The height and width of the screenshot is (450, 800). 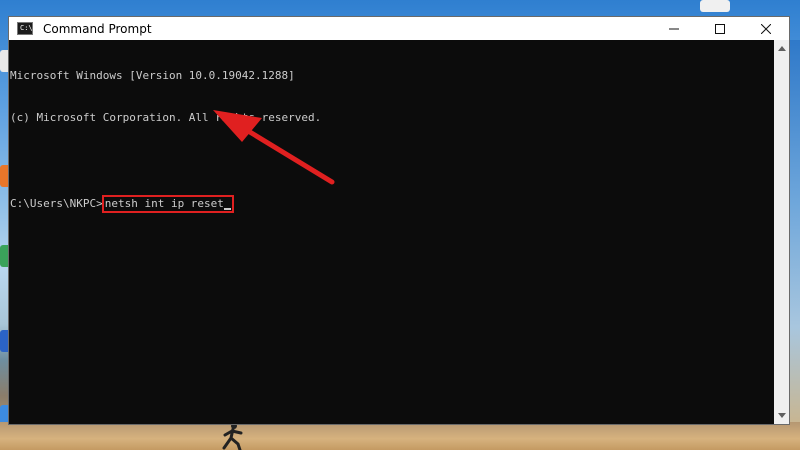 I want to click on chevron-down-icon, so click(x=781, y=415).